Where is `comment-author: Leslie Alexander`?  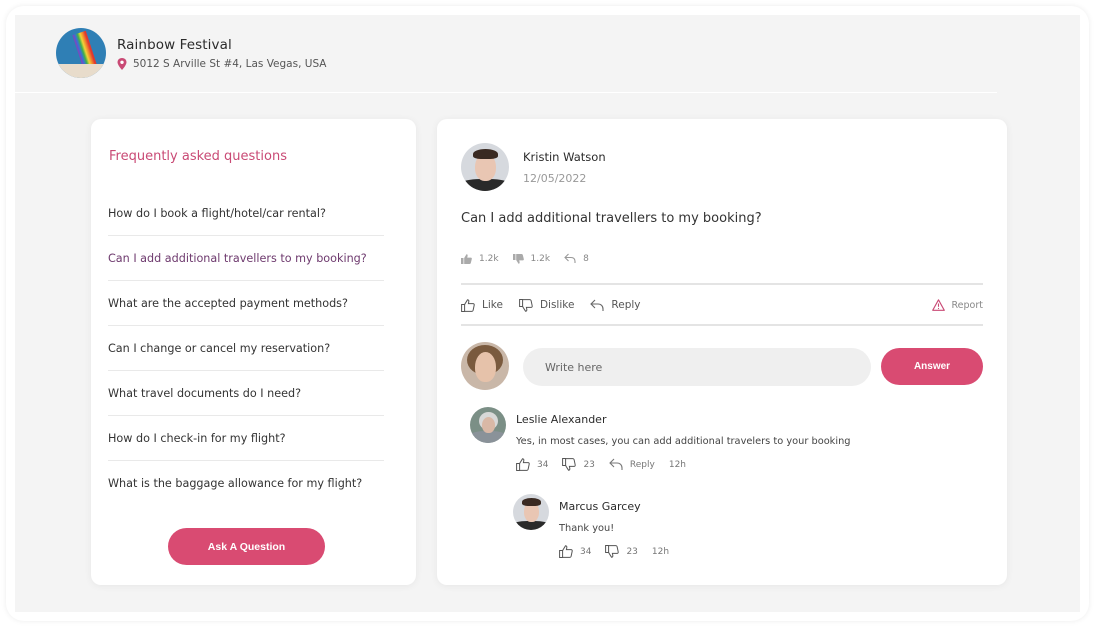
comment-author: Leslie Alexander is located at coordinates (561, 419).